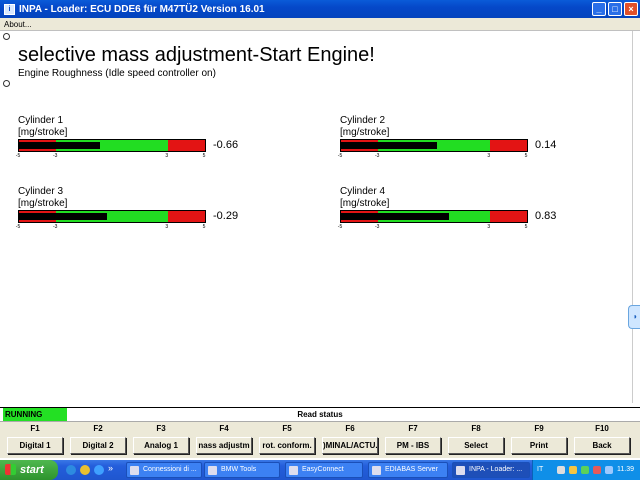 The width and height of the screenshot is (640, 480). What do you see at coordinates (110, 468) in the screenshot?
I see `quicklaunch-more-icon: »` at bounding box center [110, 468].